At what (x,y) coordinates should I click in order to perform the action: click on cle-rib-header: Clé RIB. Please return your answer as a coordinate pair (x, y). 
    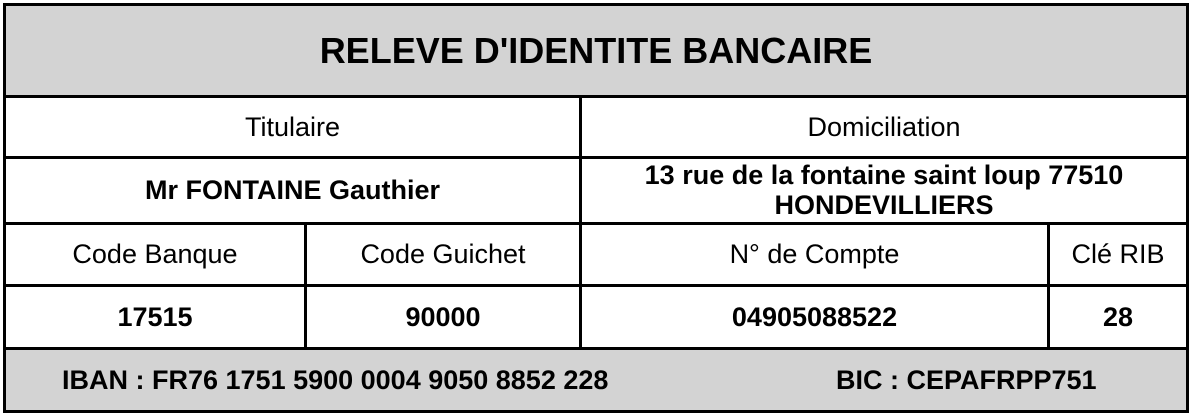
    Looking at the image, I should click on (1118, 254).